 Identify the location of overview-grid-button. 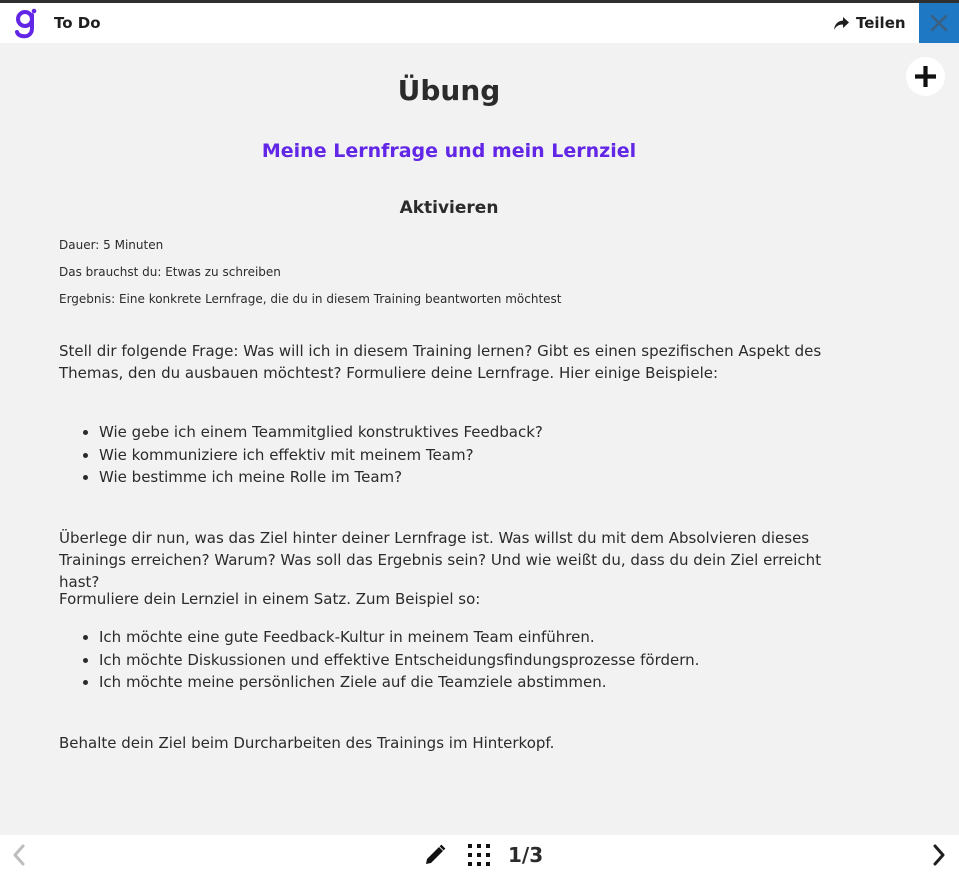
(479, 855).